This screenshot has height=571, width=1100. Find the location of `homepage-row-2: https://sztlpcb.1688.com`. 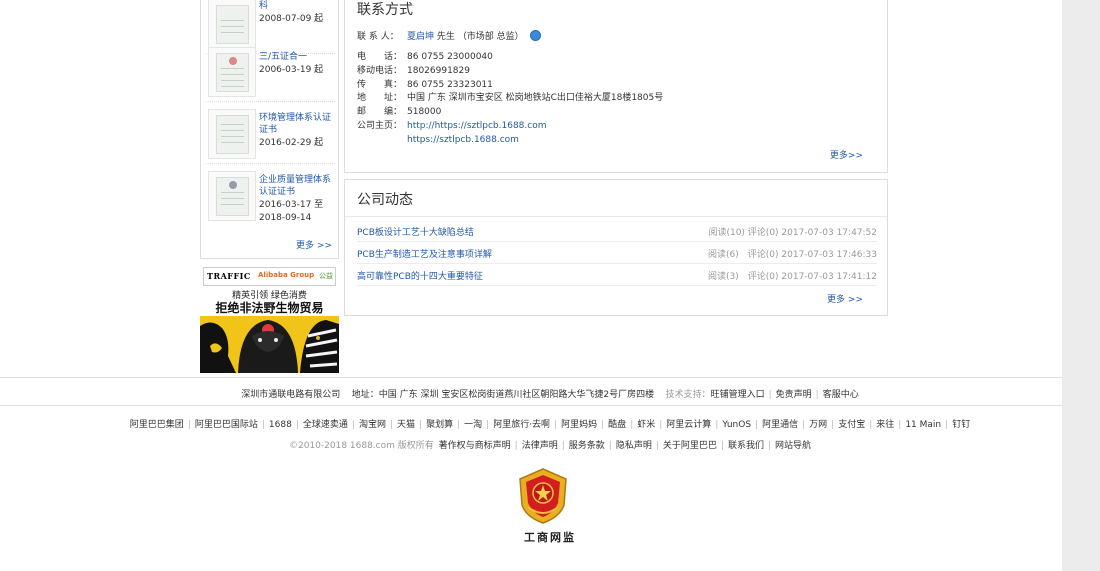

homepage-row-2: https://sztlpcb.1688.com is located at coordinates (438, 140).